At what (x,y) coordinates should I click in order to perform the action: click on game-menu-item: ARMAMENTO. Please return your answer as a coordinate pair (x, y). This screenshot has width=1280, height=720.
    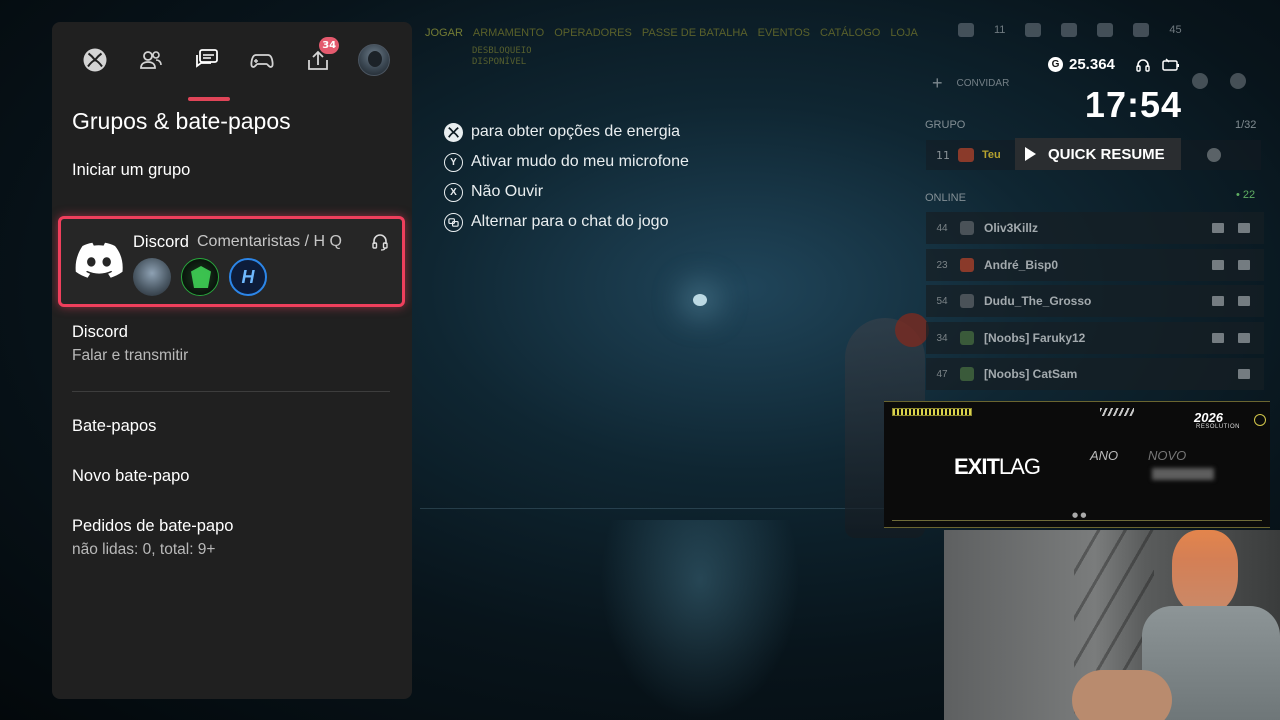
    Looking at the image, I should click on (508, 33).